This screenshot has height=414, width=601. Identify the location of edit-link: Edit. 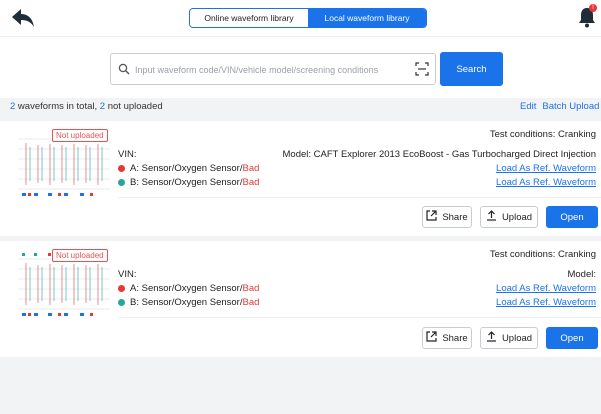
(528, 106).